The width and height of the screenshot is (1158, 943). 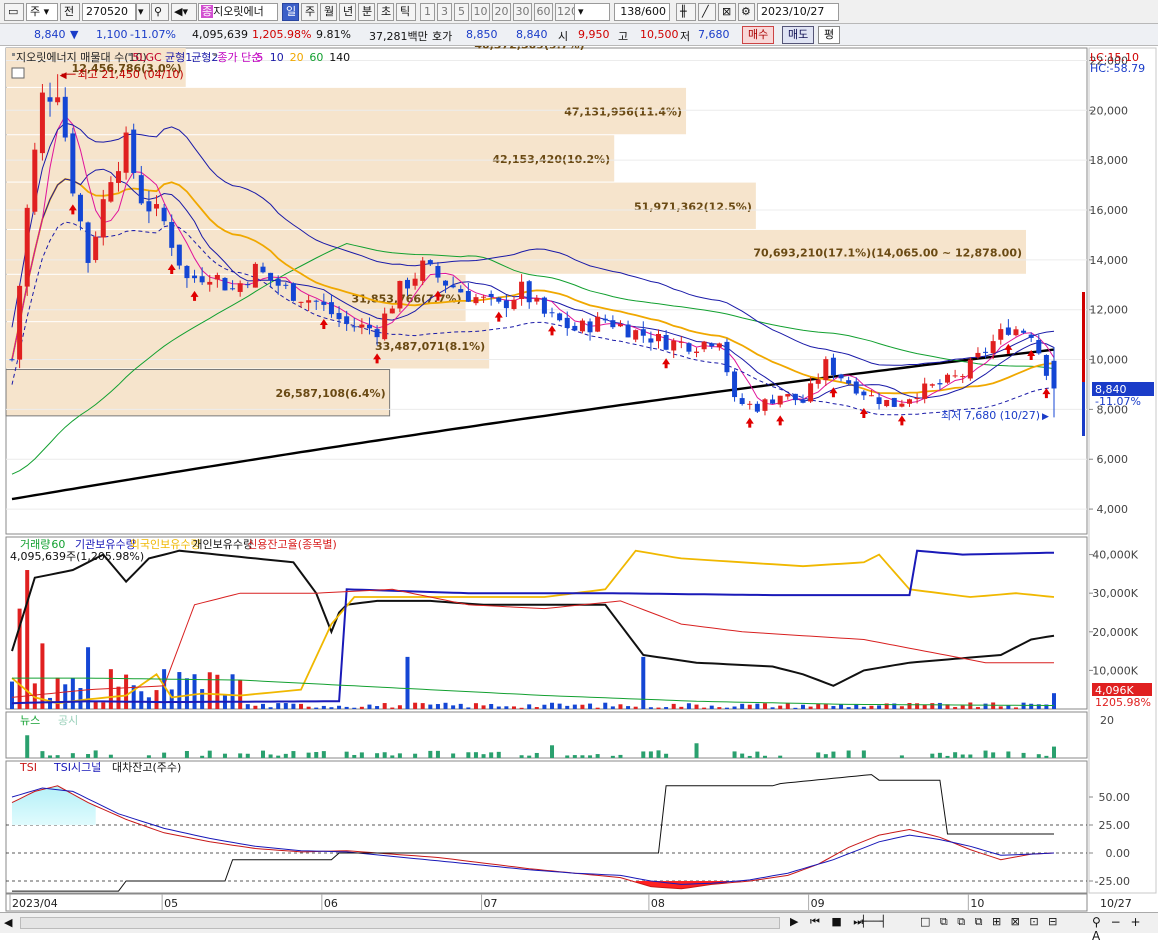 I want to click on interval-button-30: 30, so click(x=522, y=12).